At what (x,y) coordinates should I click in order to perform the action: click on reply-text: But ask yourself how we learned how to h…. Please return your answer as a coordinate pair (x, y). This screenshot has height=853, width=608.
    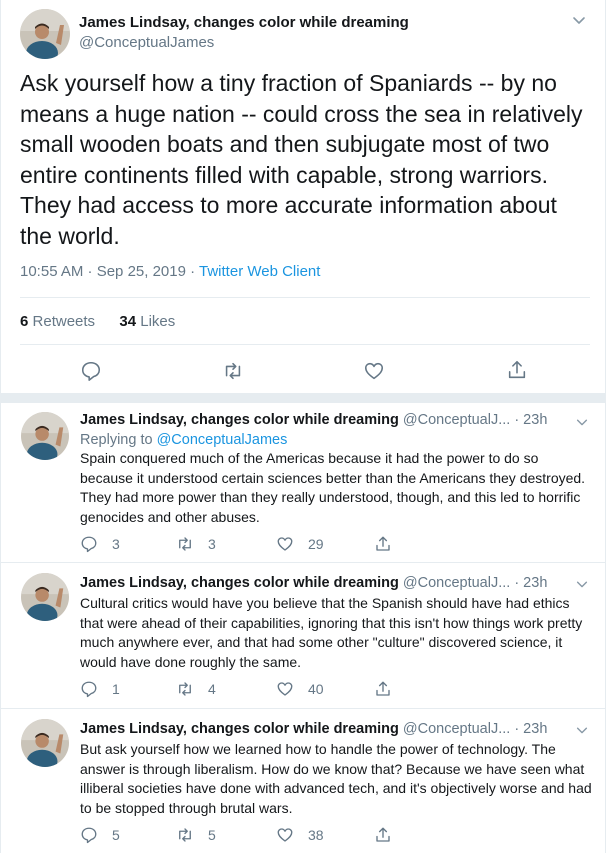
    Looking at the image, I should click on (336, 778).